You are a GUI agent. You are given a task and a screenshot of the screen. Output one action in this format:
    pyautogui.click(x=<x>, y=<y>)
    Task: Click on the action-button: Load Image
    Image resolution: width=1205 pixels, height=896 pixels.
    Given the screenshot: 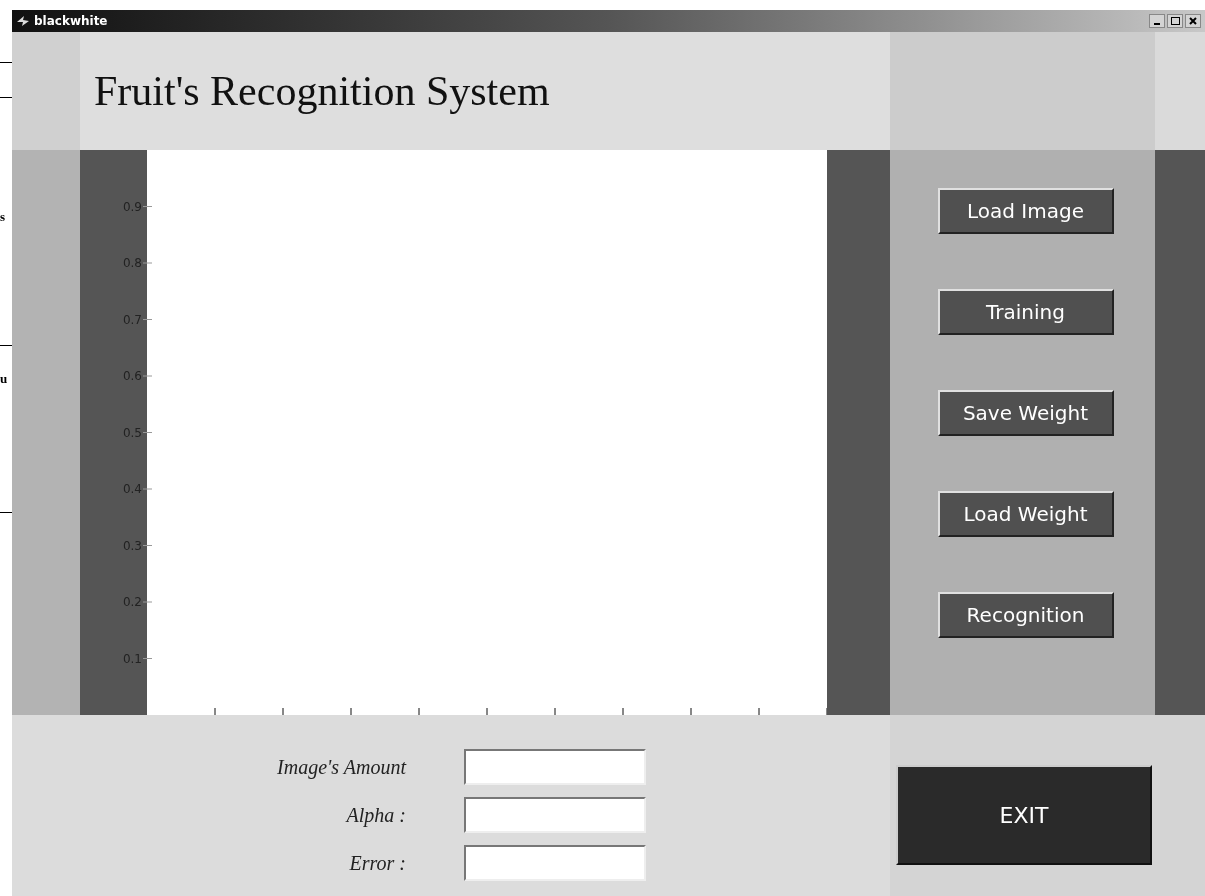 What is the action you would take?
    pyautogui.click(x=1025, y=211)
    